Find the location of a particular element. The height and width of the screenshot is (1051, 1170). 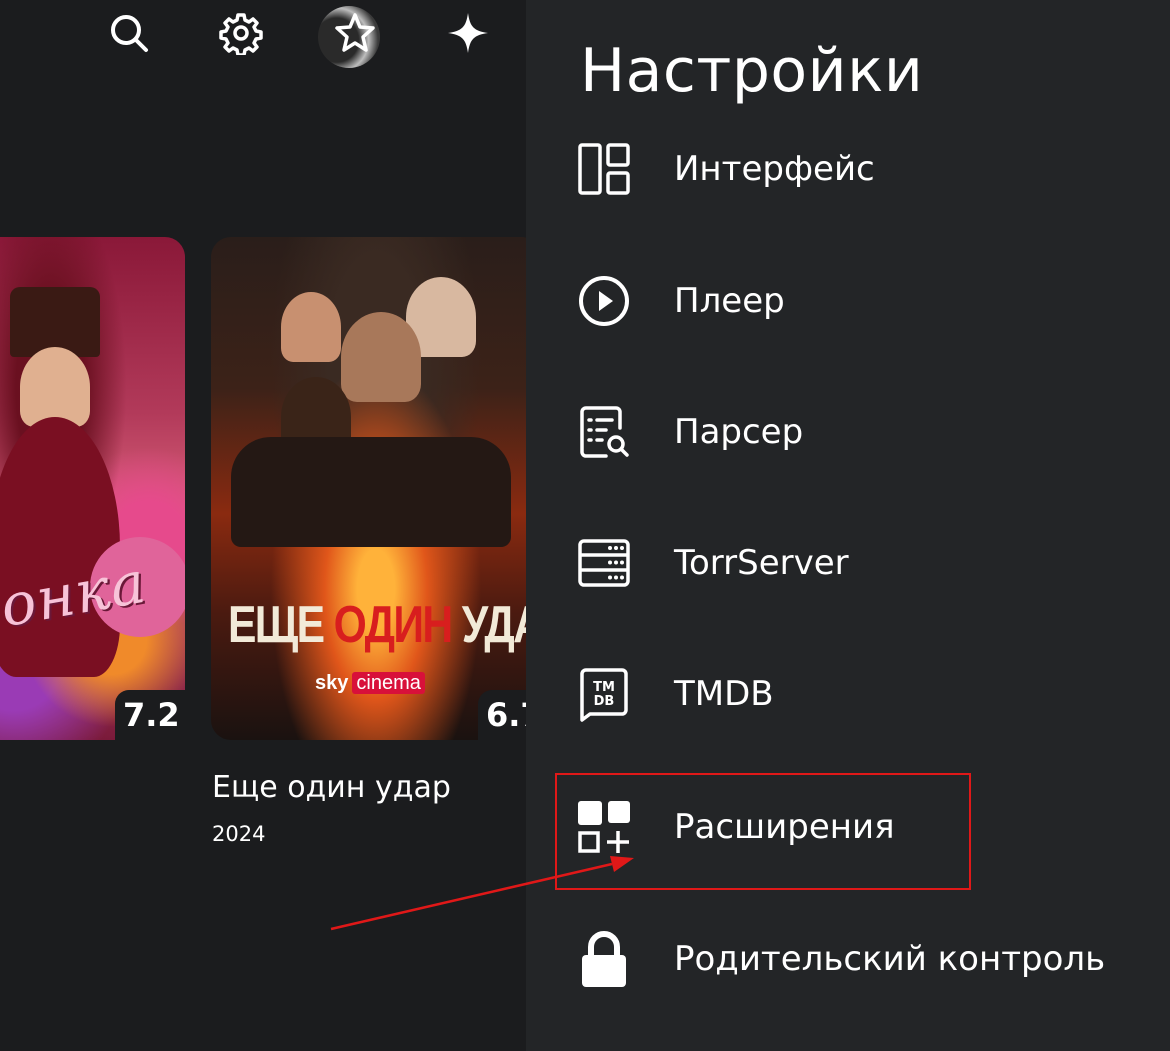

star-icon is located at coordinates (355, 33).